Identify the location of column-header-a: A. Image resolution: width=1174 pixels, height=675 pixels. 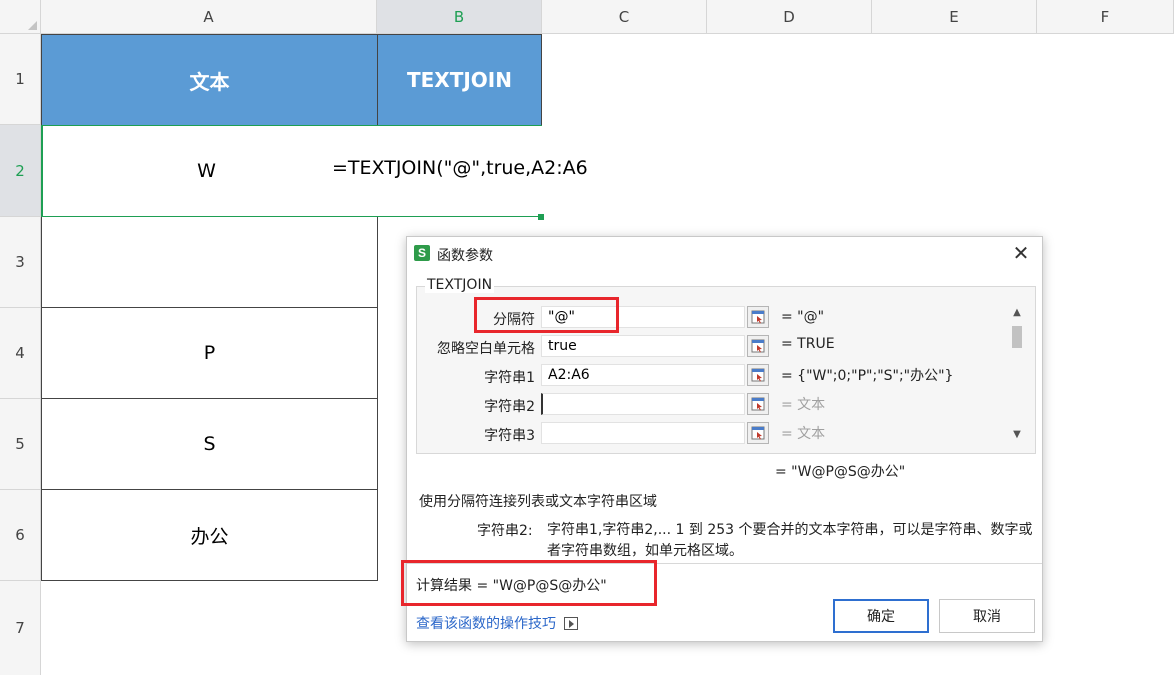
(209, 17).